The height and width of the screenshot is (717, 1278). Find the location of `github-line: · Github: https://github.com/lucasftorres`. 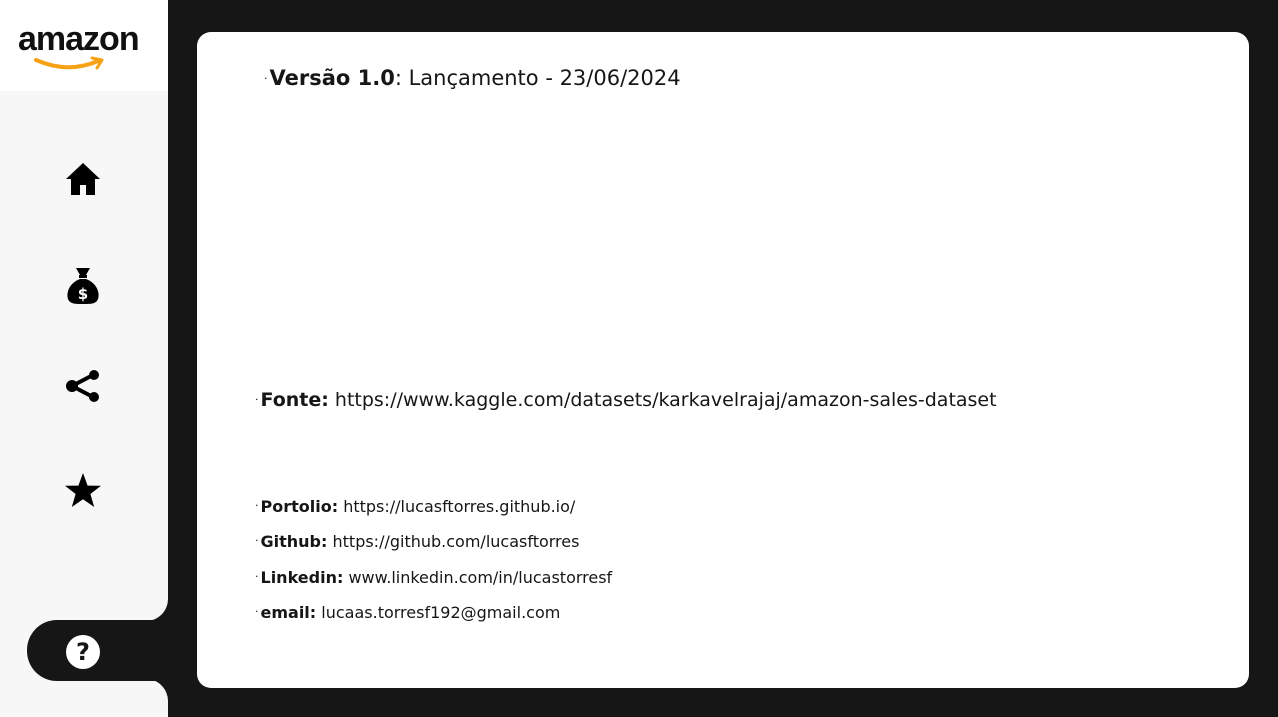

github-line: · Github: https://github.com/lucasftorres is located at coordinates (417, 541).